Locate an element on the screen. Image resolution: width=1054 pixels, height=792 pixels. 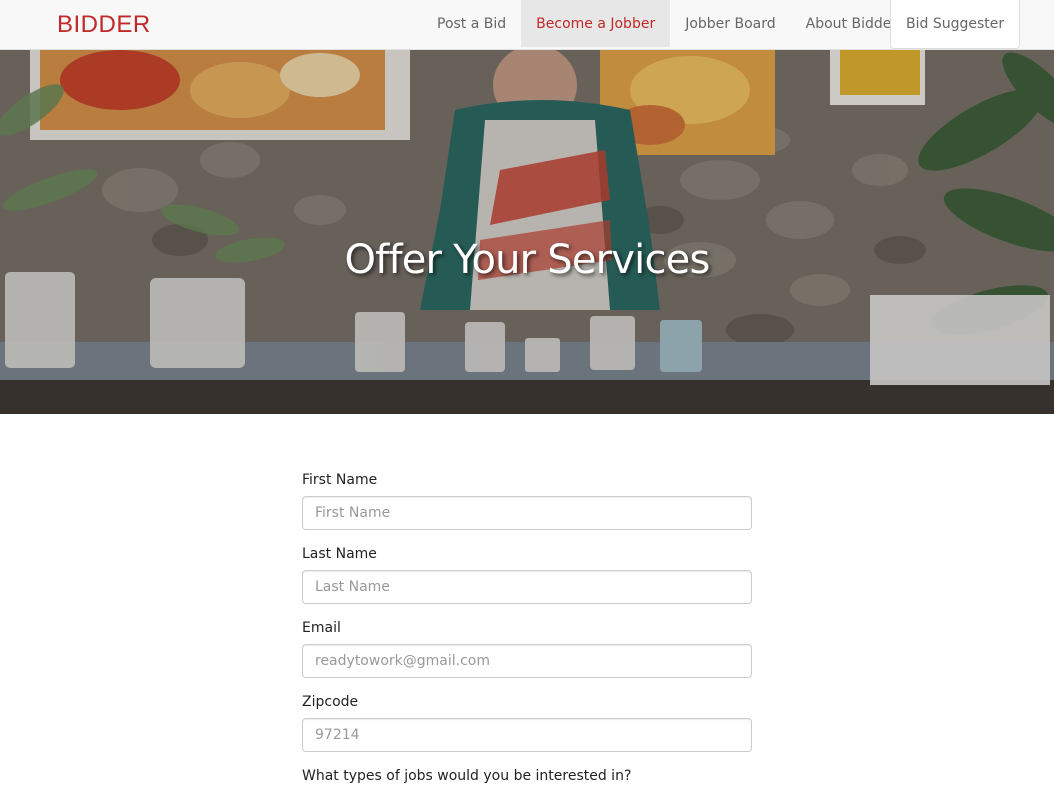
email-label: Email is located at coordinates (321, 628).